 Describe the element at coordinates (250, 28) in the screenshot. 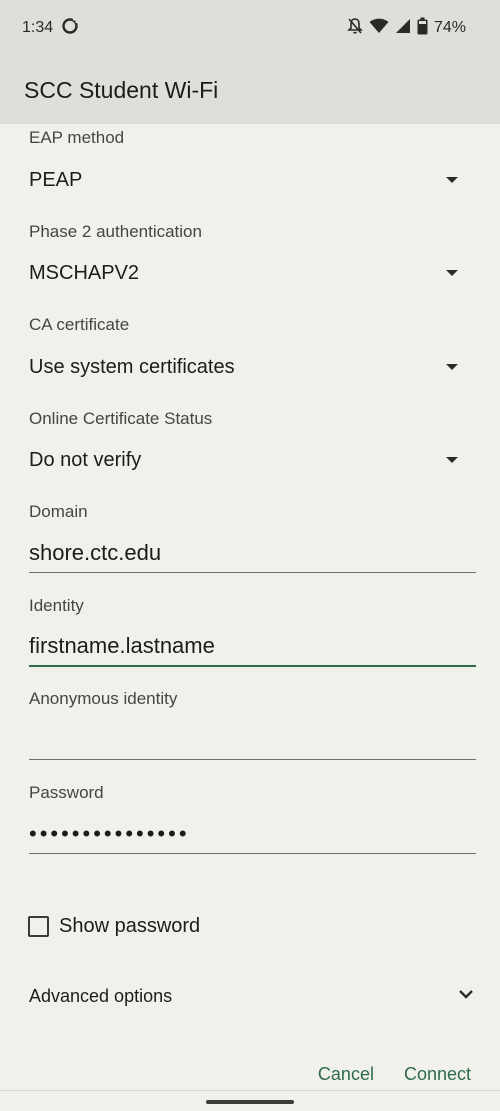

I see `status-bar: 1:34 74%` at that location.